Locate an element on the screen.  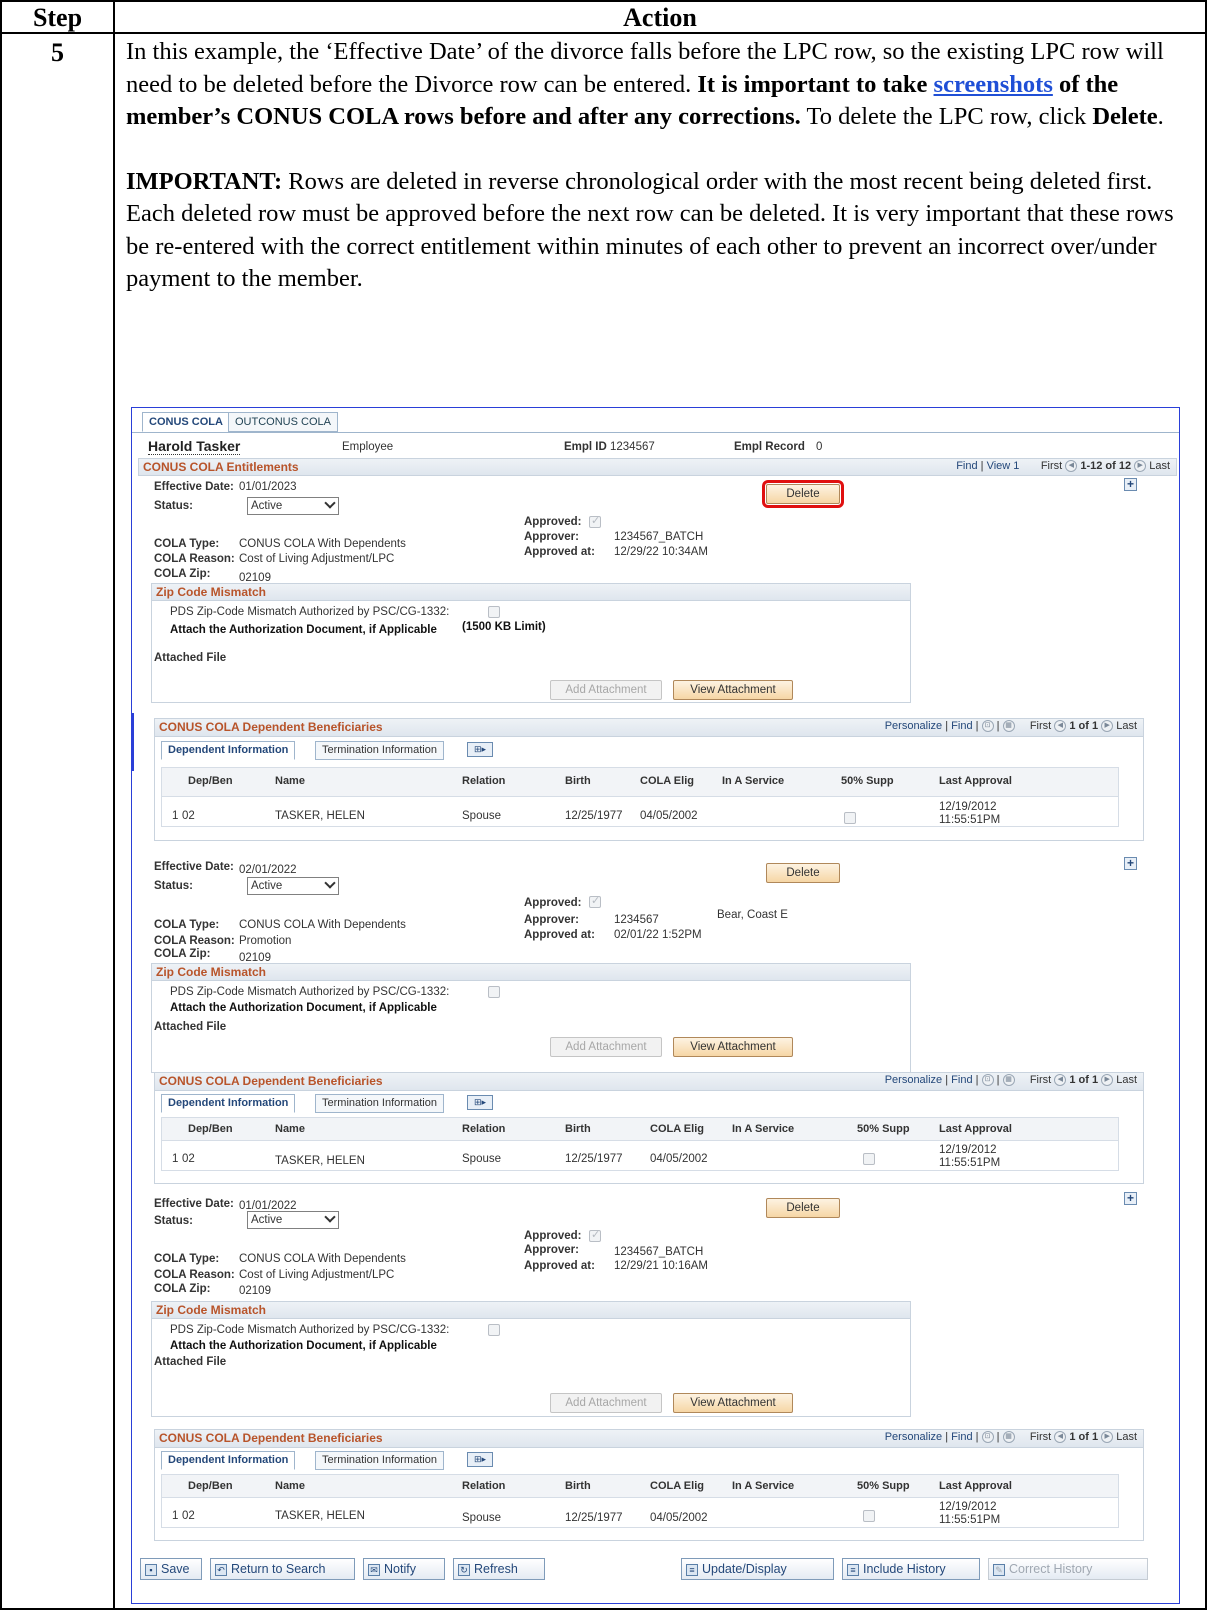
return-to-search-button: ↶ Return to Search is located at coordinates (282, 1569).